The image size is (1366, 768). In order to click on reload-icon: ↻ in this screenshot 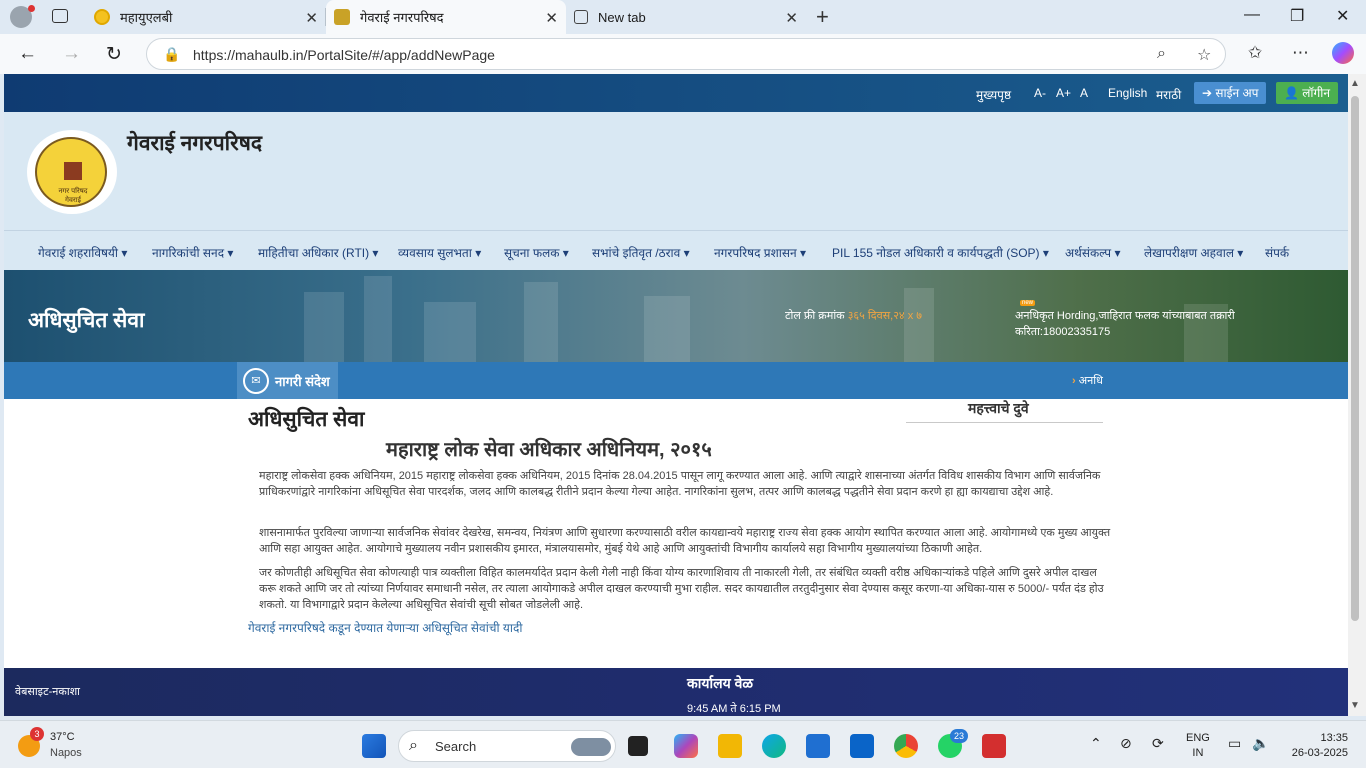, I will do `click(114, 54)`.